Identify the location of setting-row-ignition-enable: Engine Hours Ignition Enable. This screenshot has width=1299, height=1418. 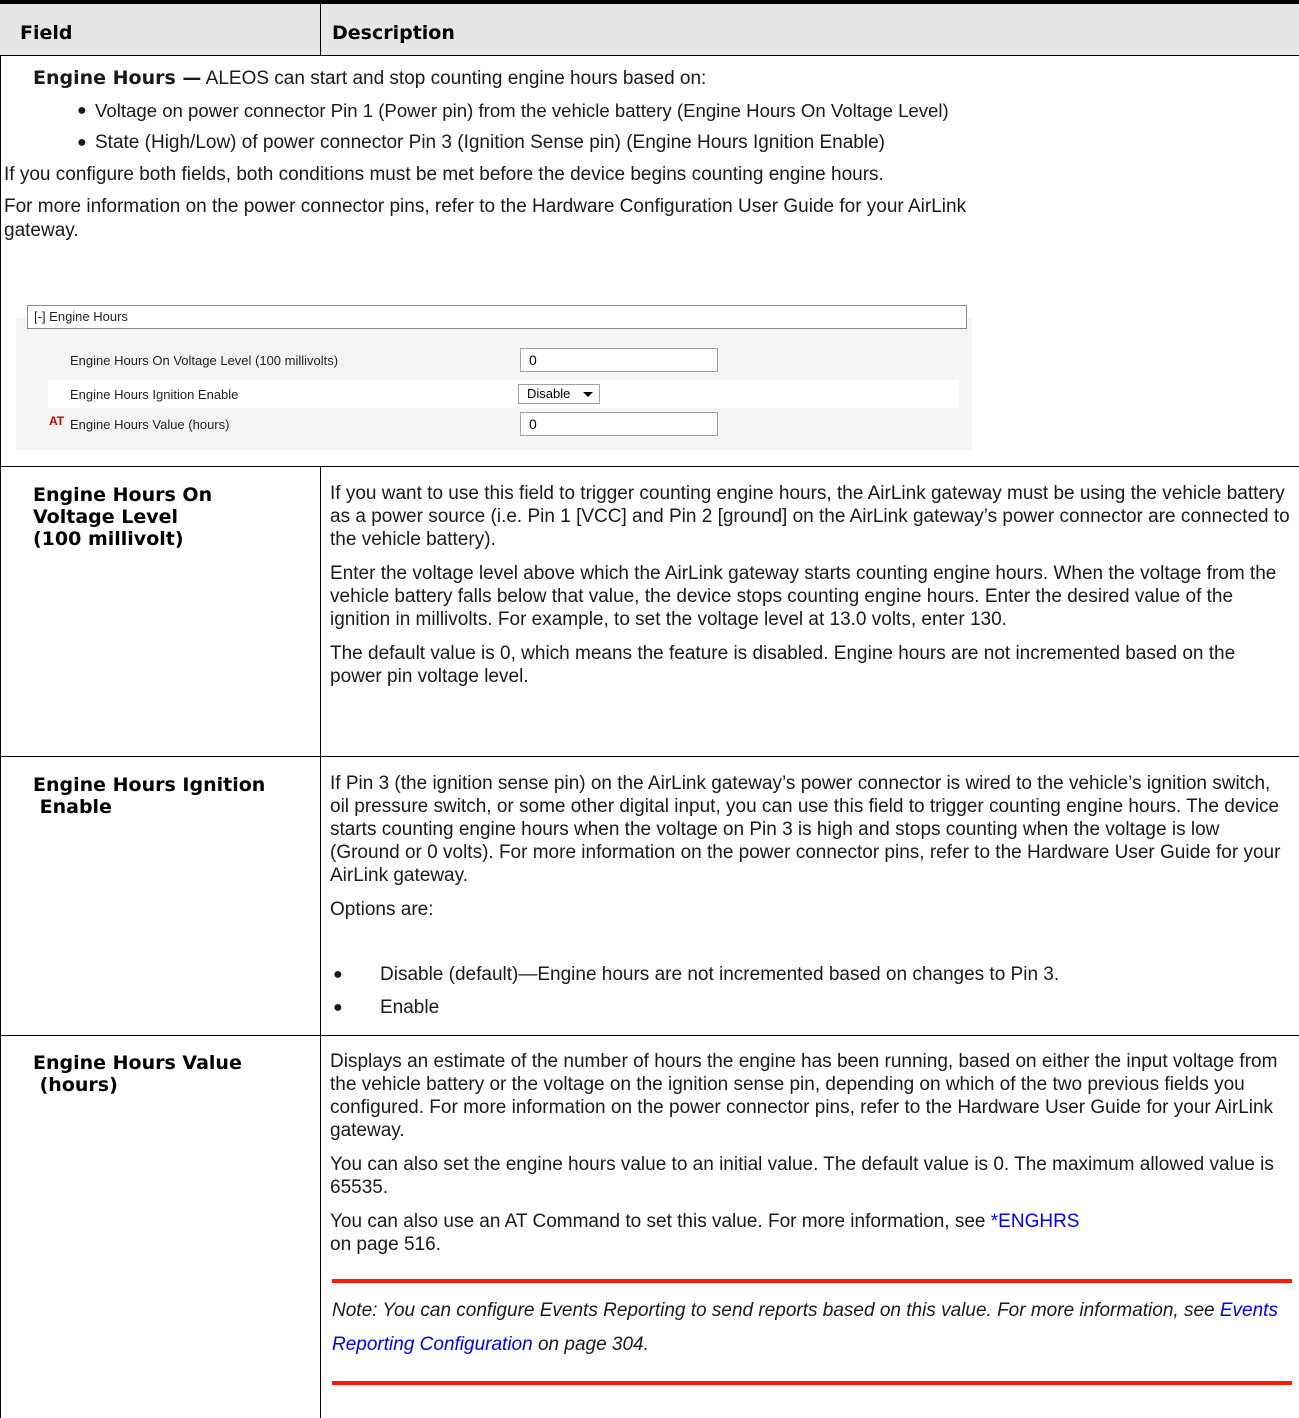
(503, 394).